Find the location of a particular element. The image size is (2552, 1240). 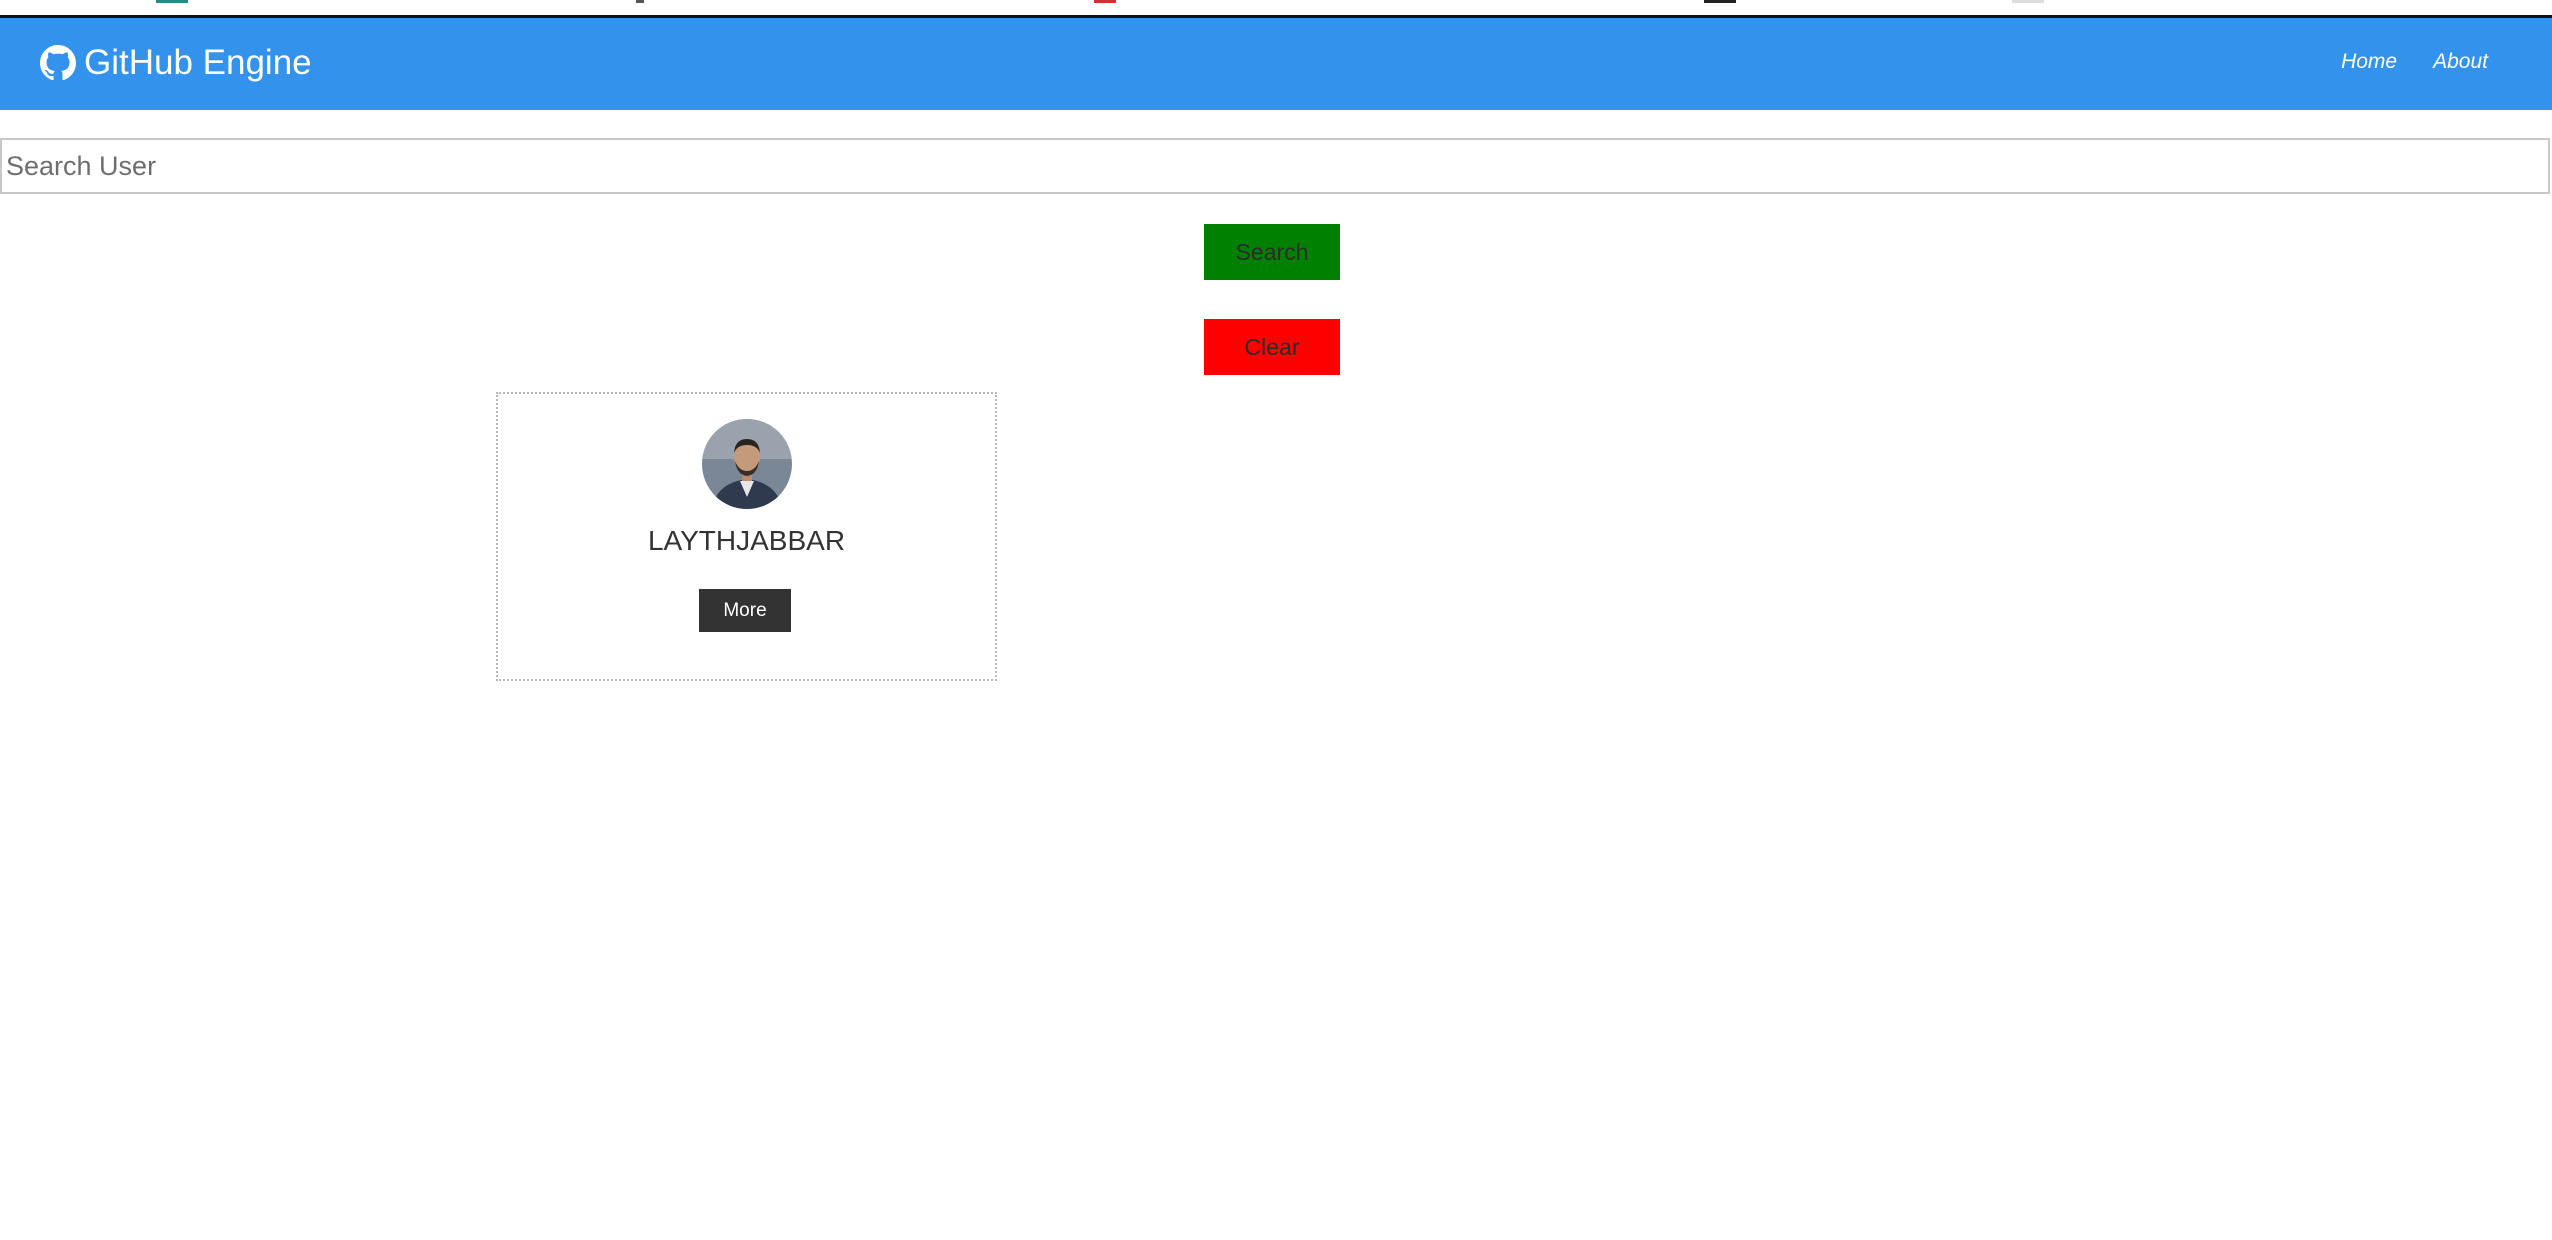

username: LAYTHJABBAR is located at coordinates (746, 540).